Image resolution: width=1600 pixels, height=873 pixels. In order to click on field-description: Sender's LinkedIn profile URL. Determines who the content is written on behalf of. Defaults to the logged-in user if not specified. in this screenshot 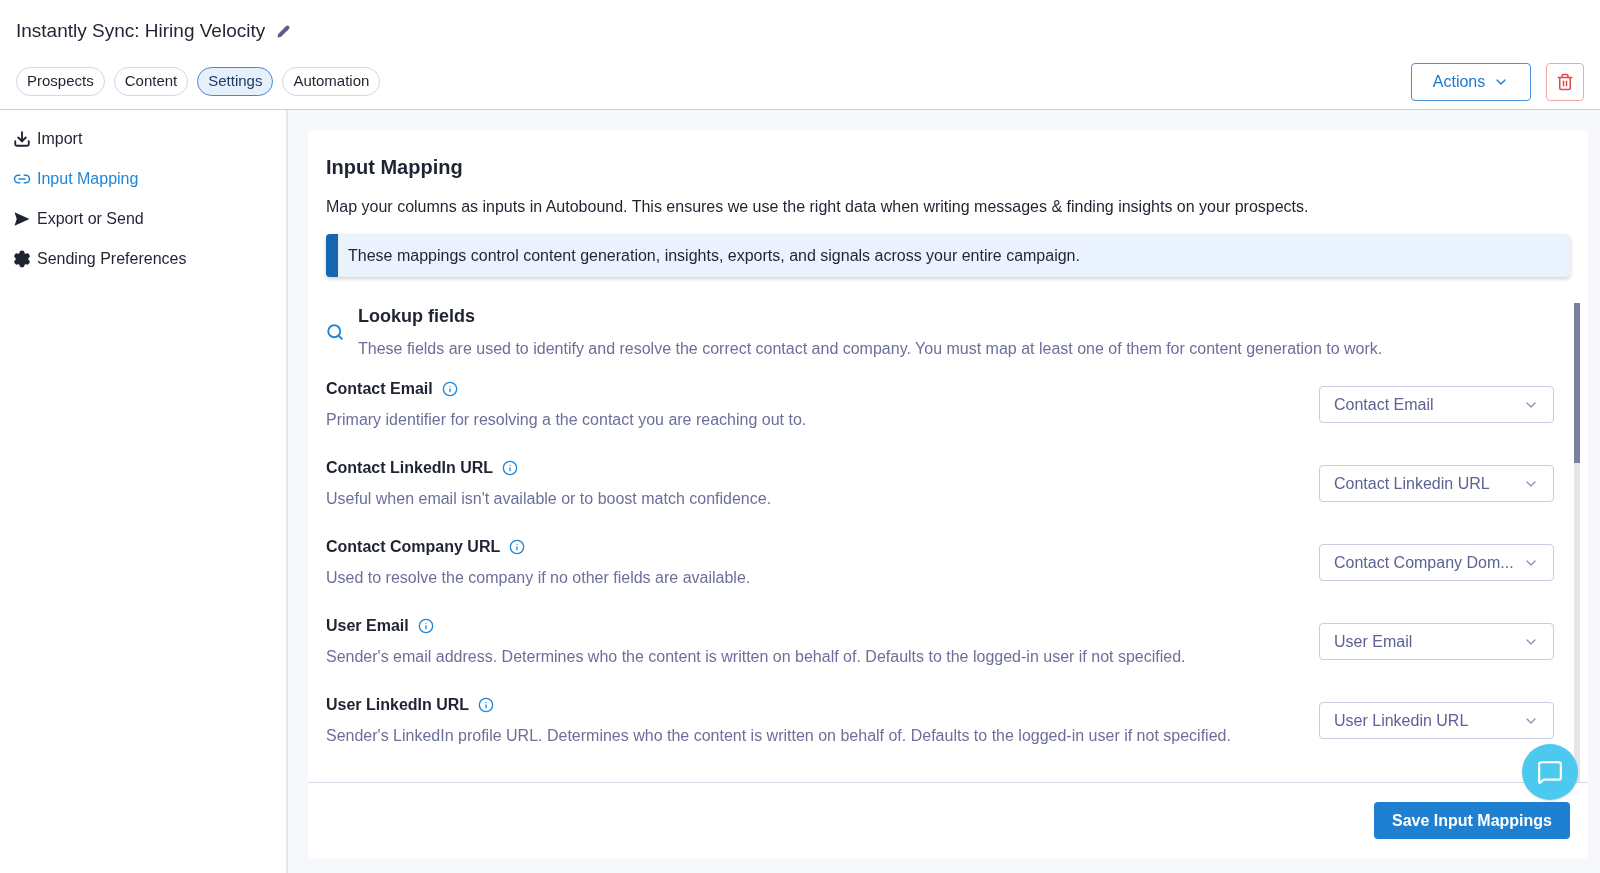, I will do `click(779, 736)`.